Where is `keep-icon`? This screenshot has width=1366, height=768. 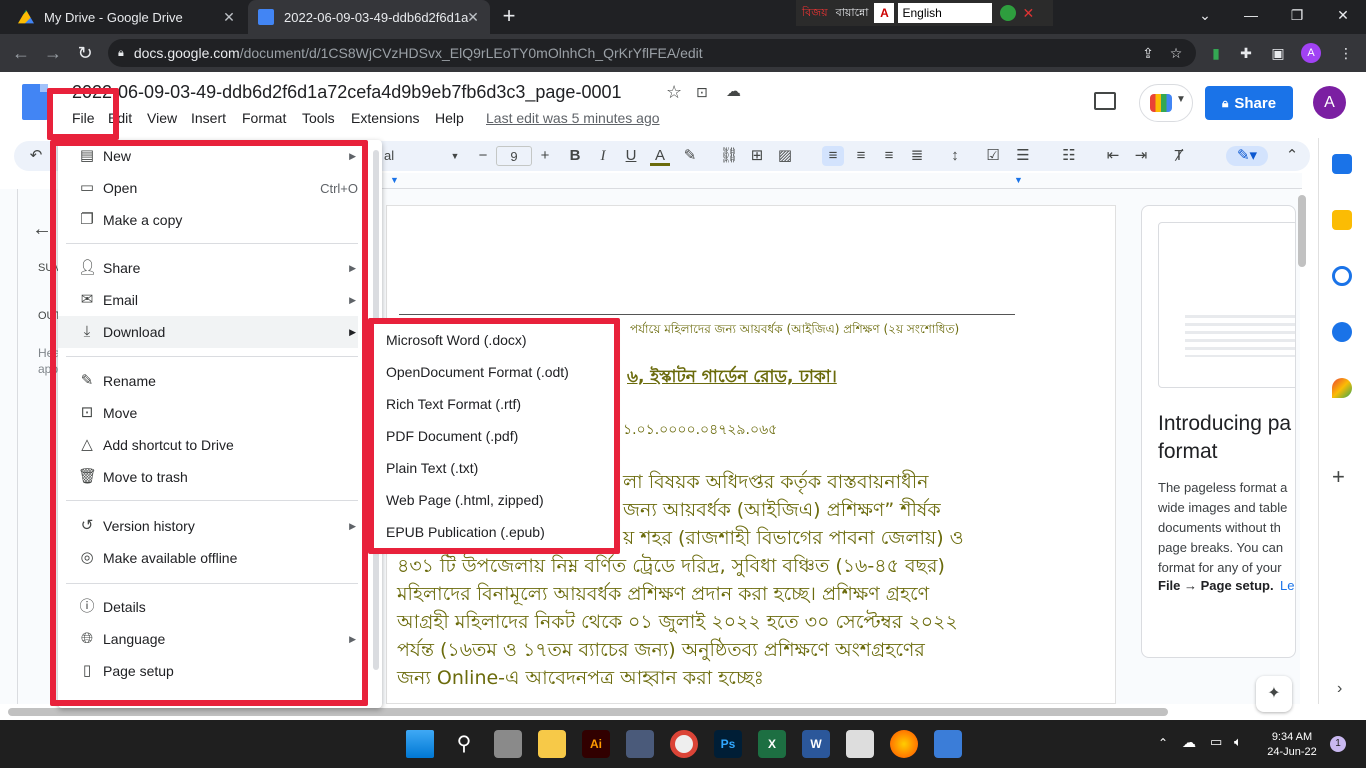 keep-icon is located at coordinates (1342, 220).